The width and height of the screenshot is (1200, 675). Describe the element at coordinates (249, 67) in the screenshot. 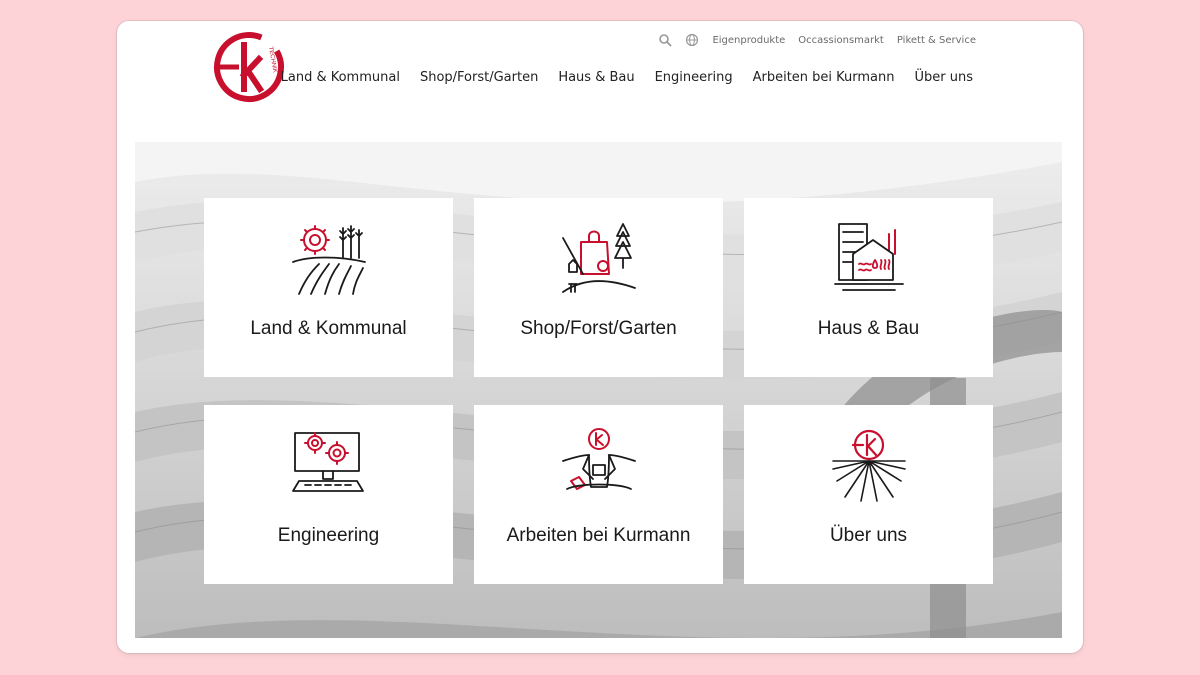

I see `kurmann-logo: TECHNIK` at that location.